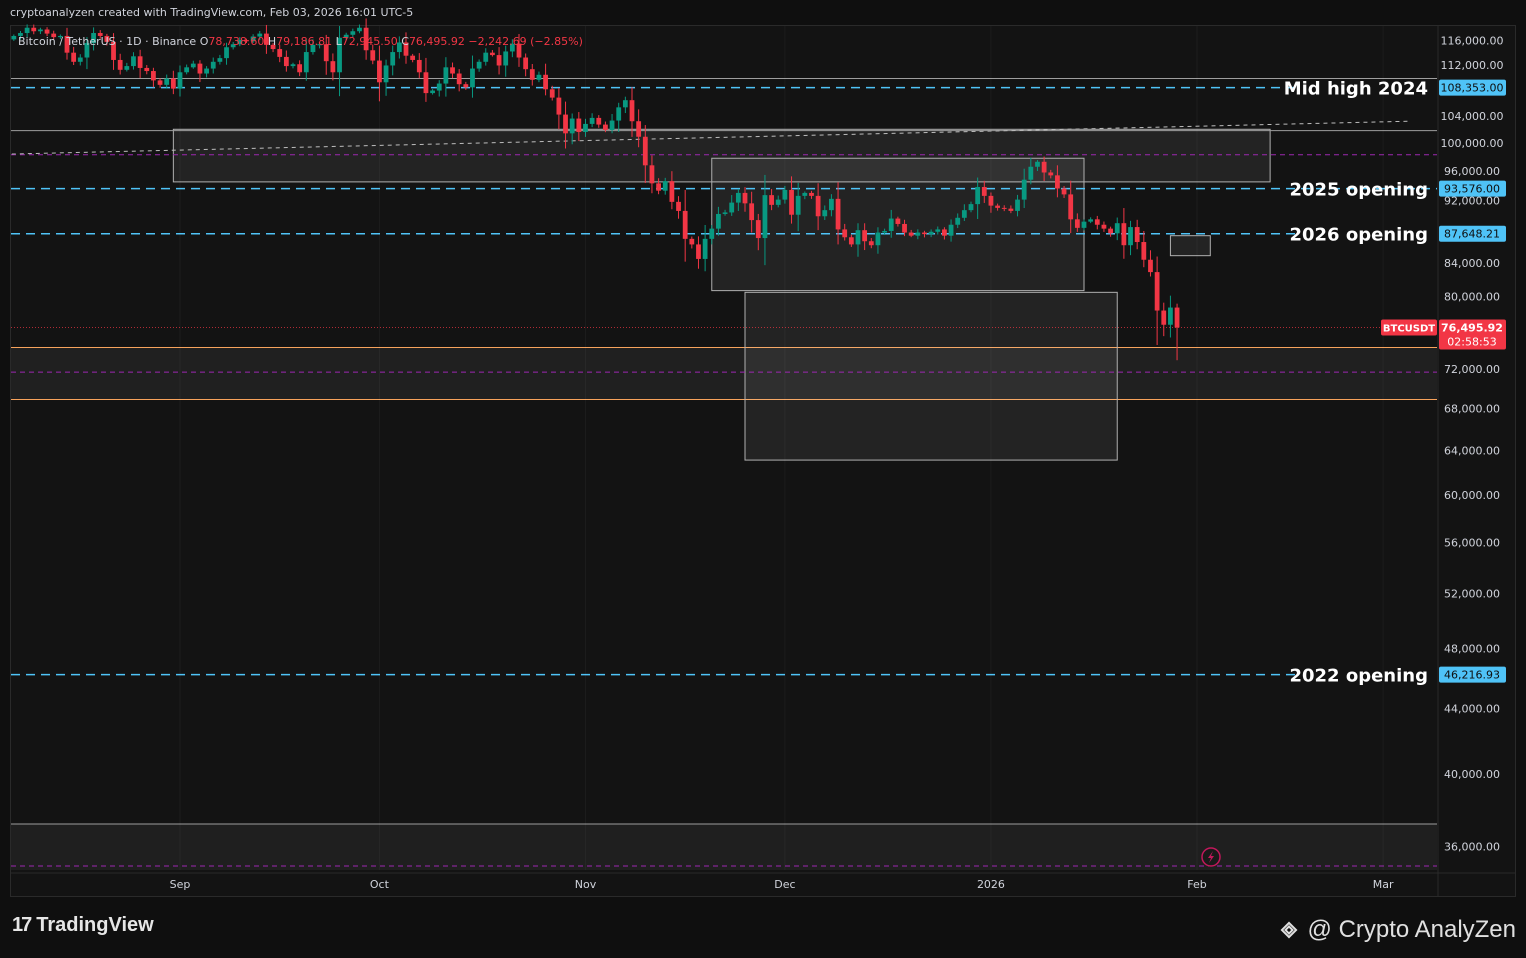 This screenshot has width=1526, height=958. What do you see at coordinates (1472, 171) in the screenshot?
I see `y-tick-label: 96,000.00` at bounding box center [1472, 171].